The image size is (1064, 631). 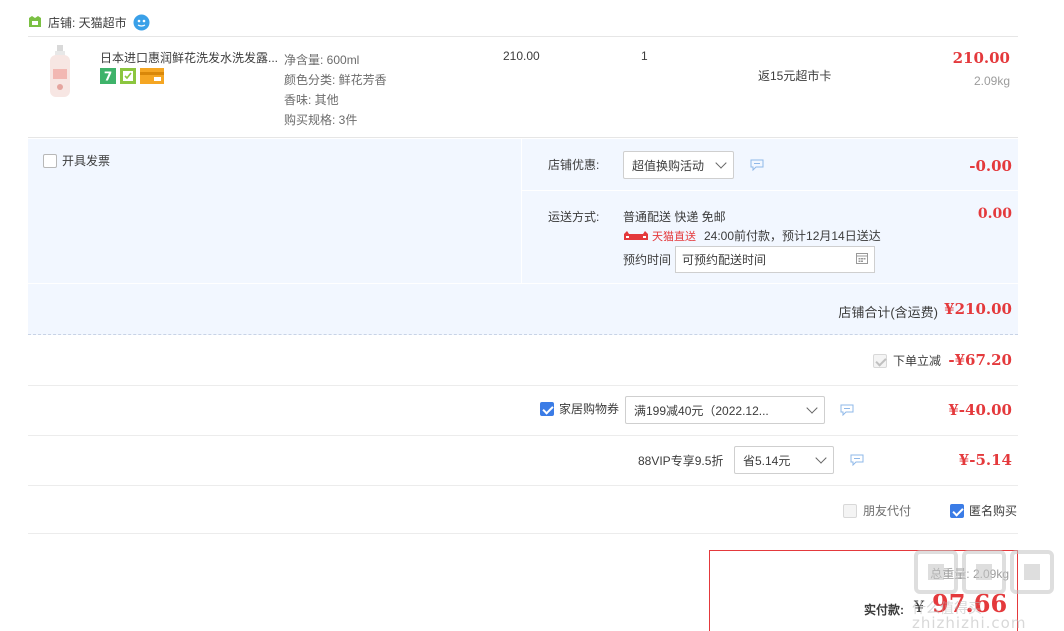 I want to click on anonymous-label: 匿名购买, so click(x=993, y=511).